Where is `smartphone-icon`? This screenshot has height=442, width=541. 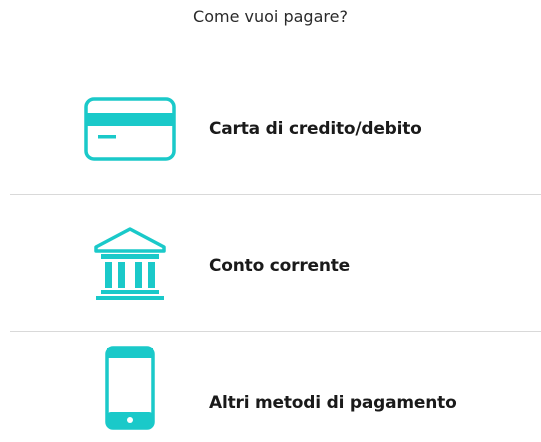 smartphone-icon is located at coordinates (130, 387).